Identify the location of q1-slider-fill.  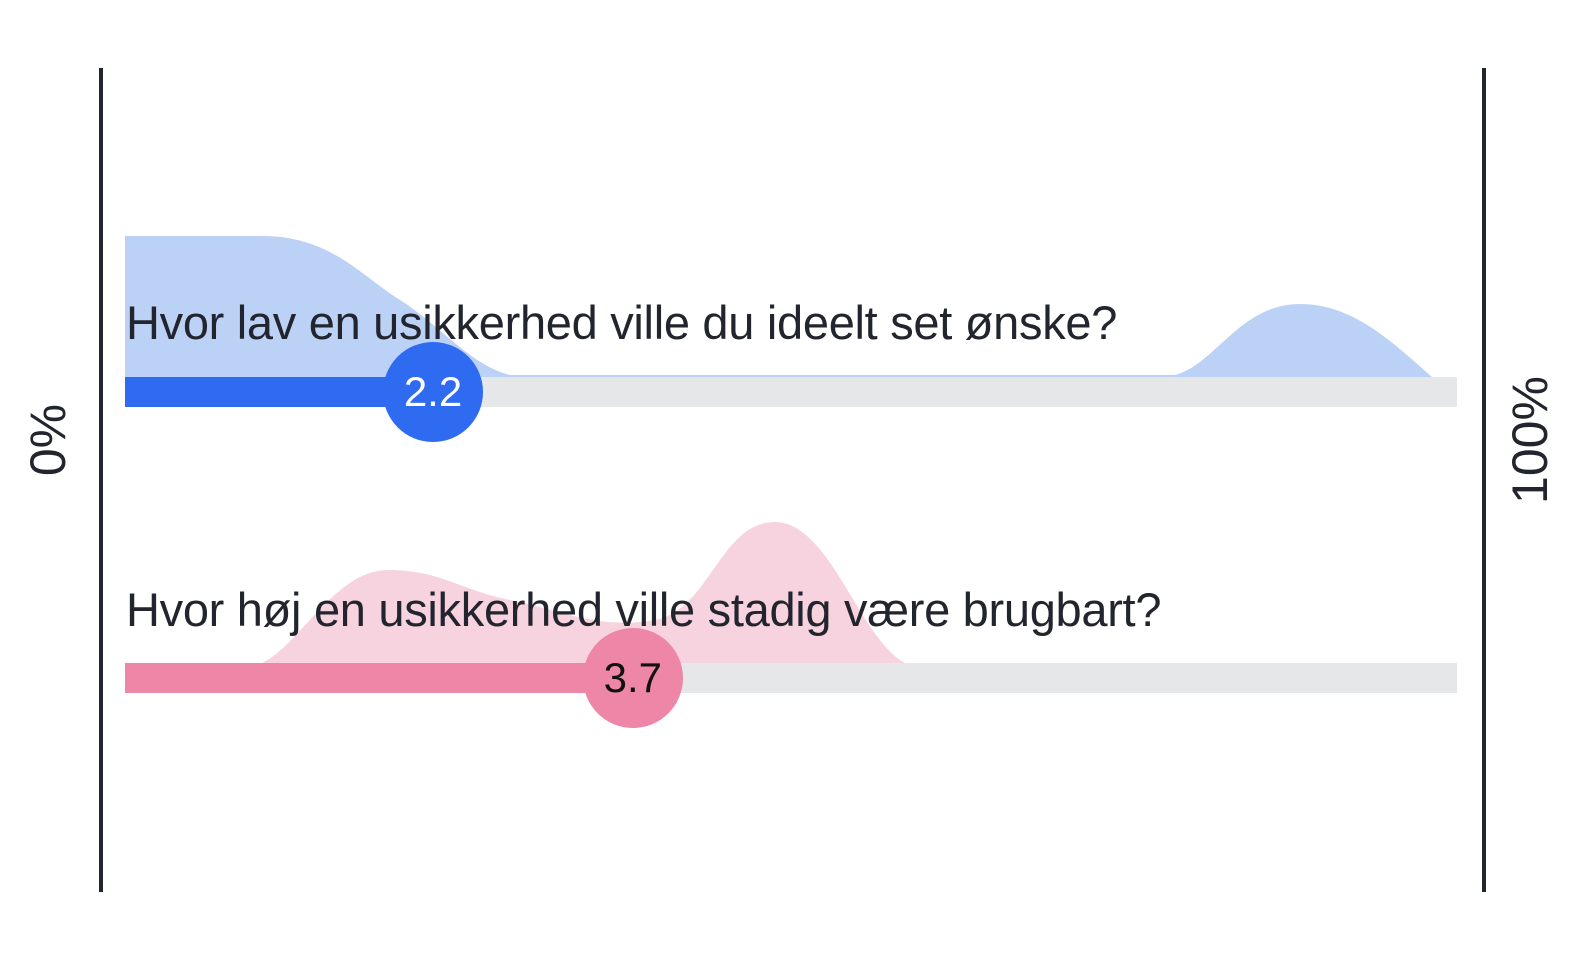
(272, 392).